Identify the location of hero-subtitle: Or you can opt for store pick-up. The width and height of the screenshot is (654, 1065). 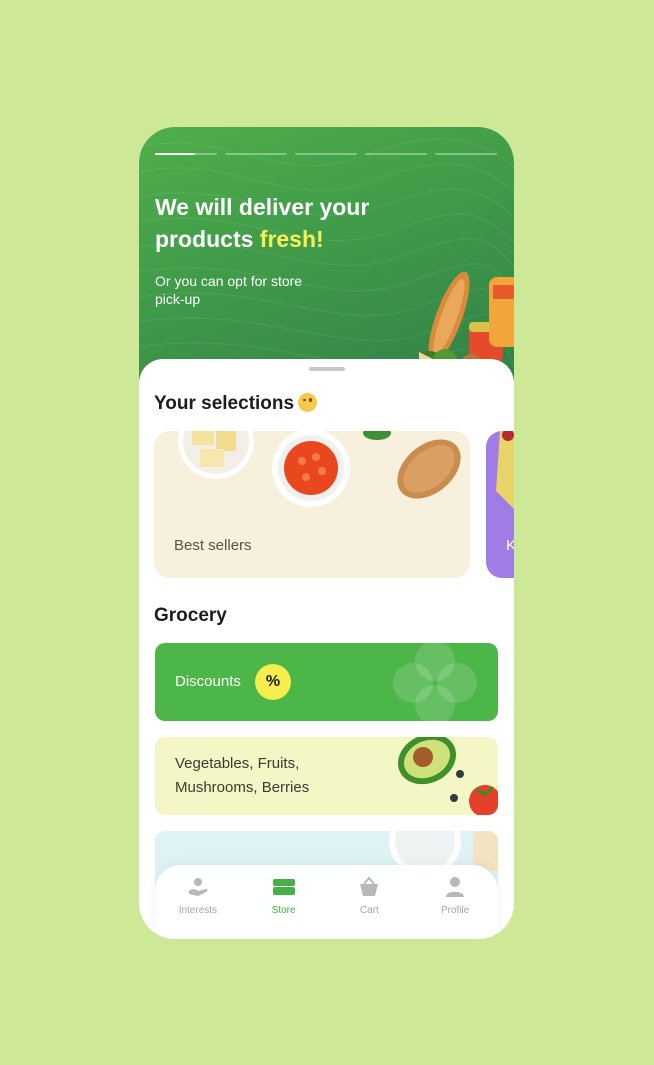
(229, 290).